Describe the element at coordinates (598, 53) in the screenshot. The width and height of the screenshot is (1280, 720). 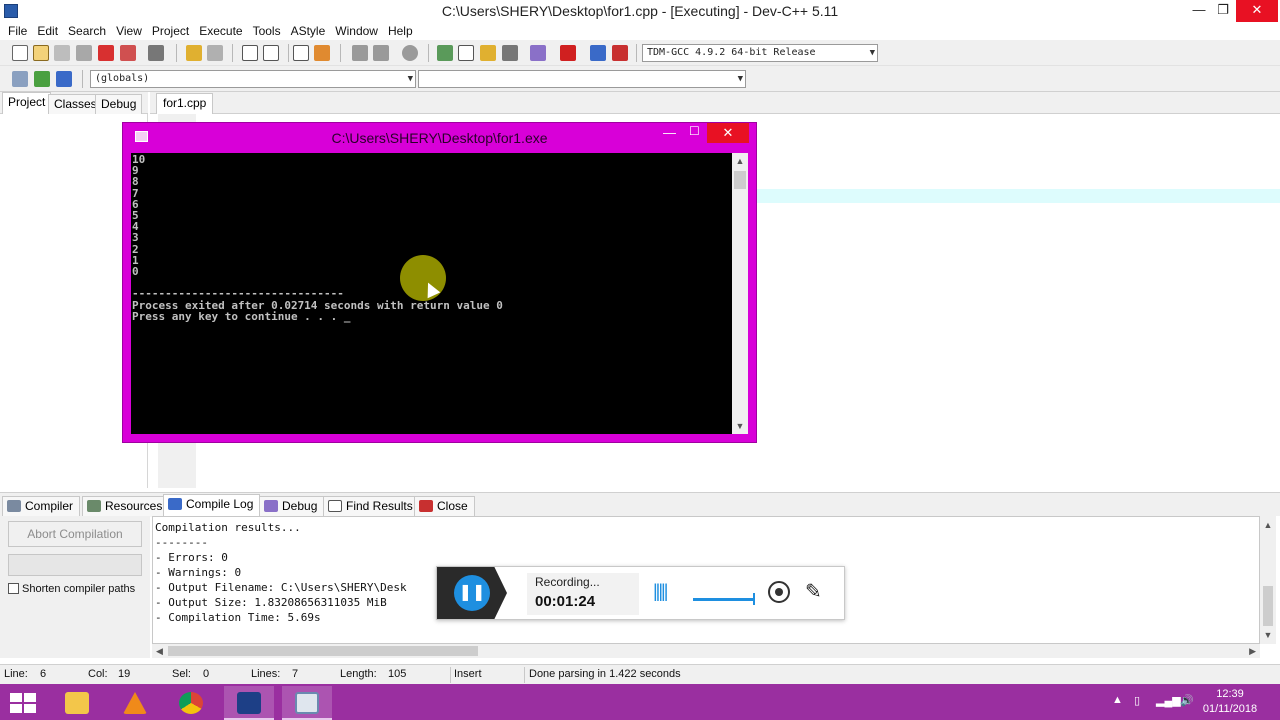
I see `profile-icon` at that location.